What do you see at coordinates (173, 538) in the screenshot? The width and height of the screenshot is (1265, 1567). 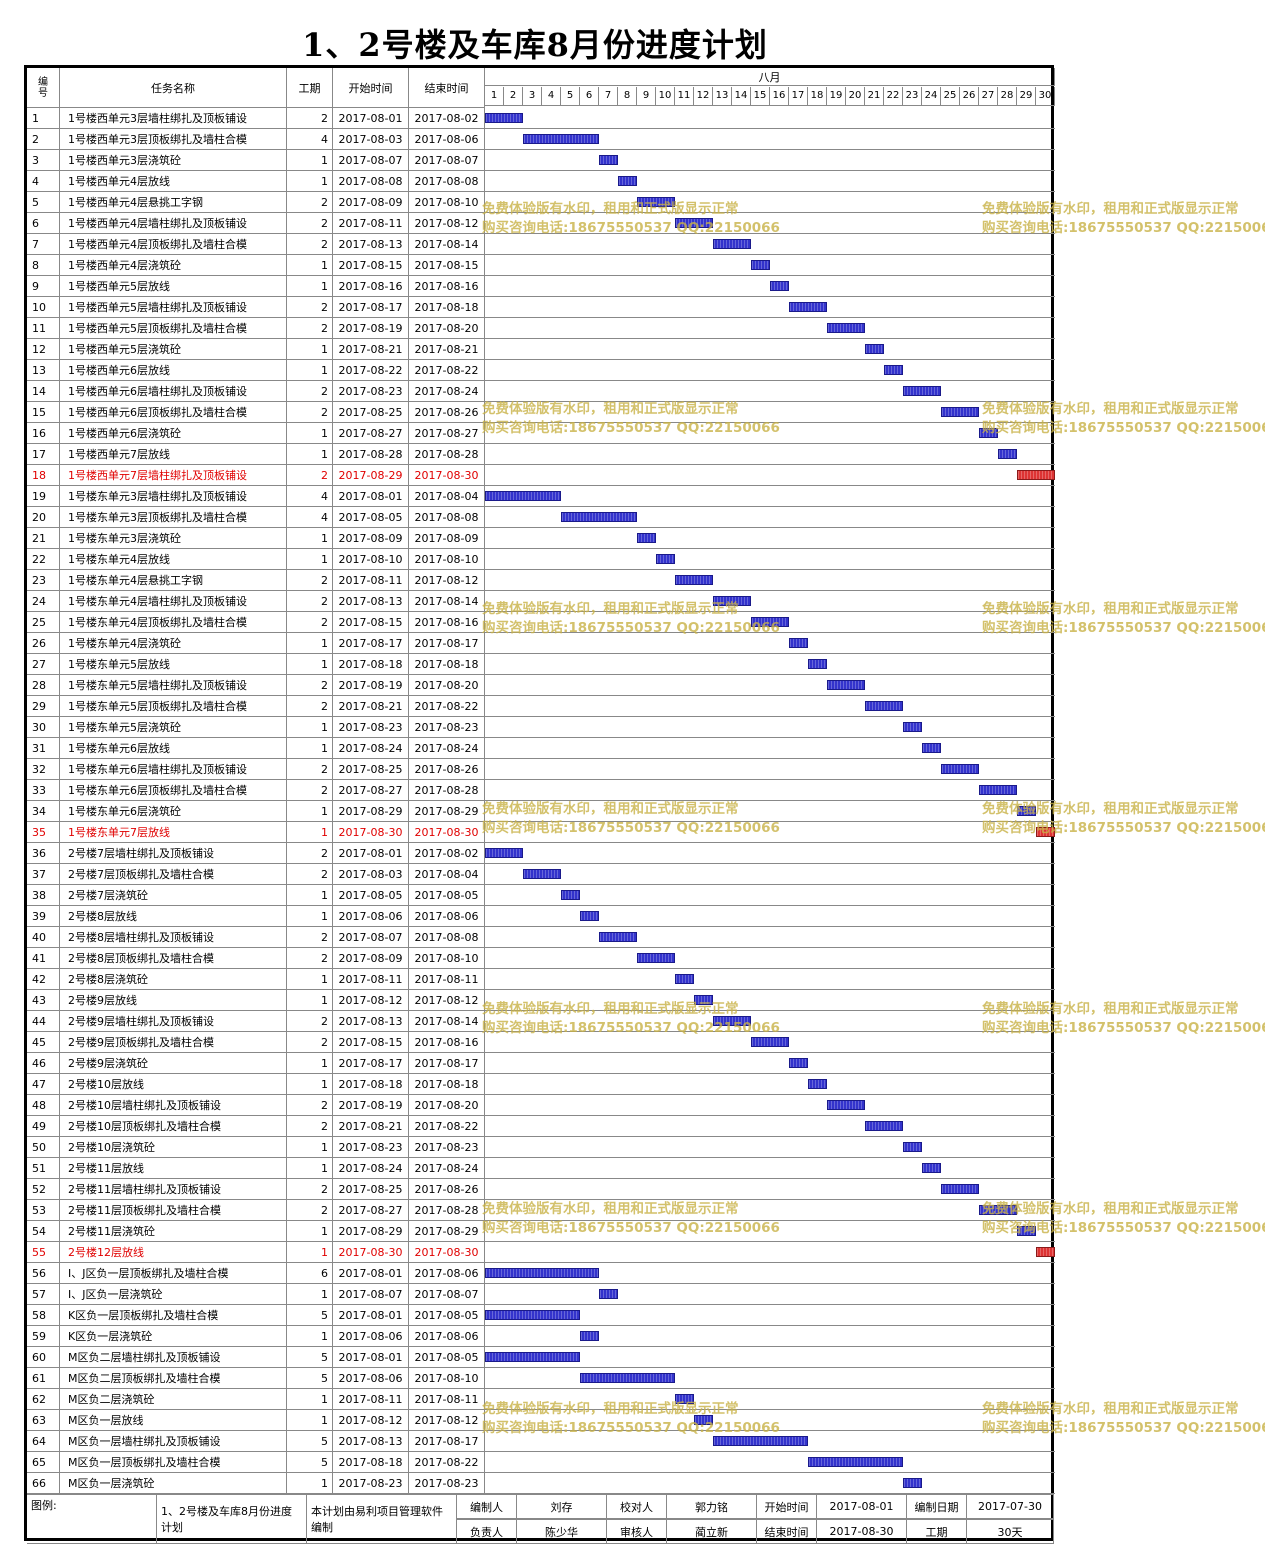 I see `cell-name: 1号楼东单元3层浇筑砼` at bounding box center [173, 538].